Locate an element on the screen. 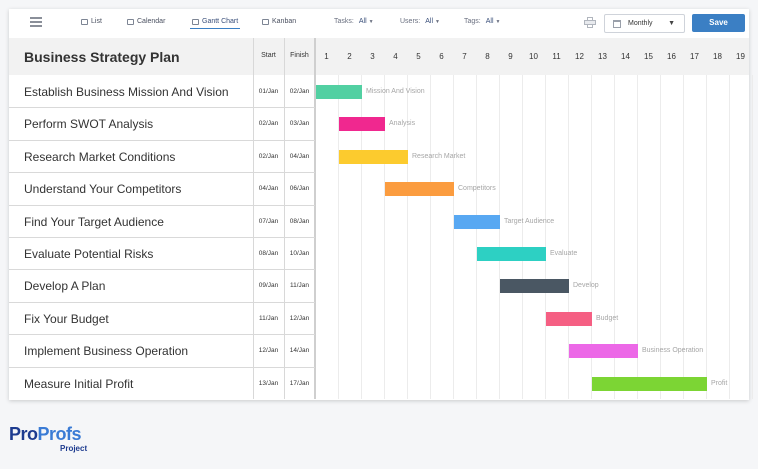 This screenshot has width=758, height=469. day-header: 1 is located at coordinates (326, 56).